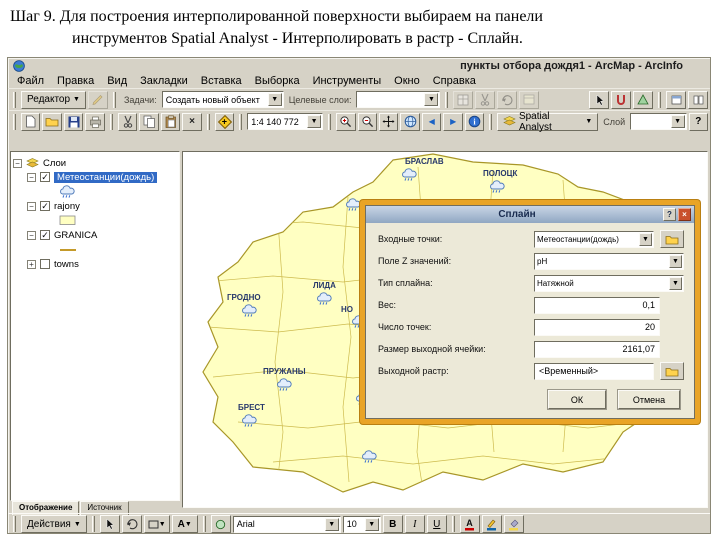  Describe the element at coordinates (220, 524) in the screenshot. I see `circle-tool-button` at that location.